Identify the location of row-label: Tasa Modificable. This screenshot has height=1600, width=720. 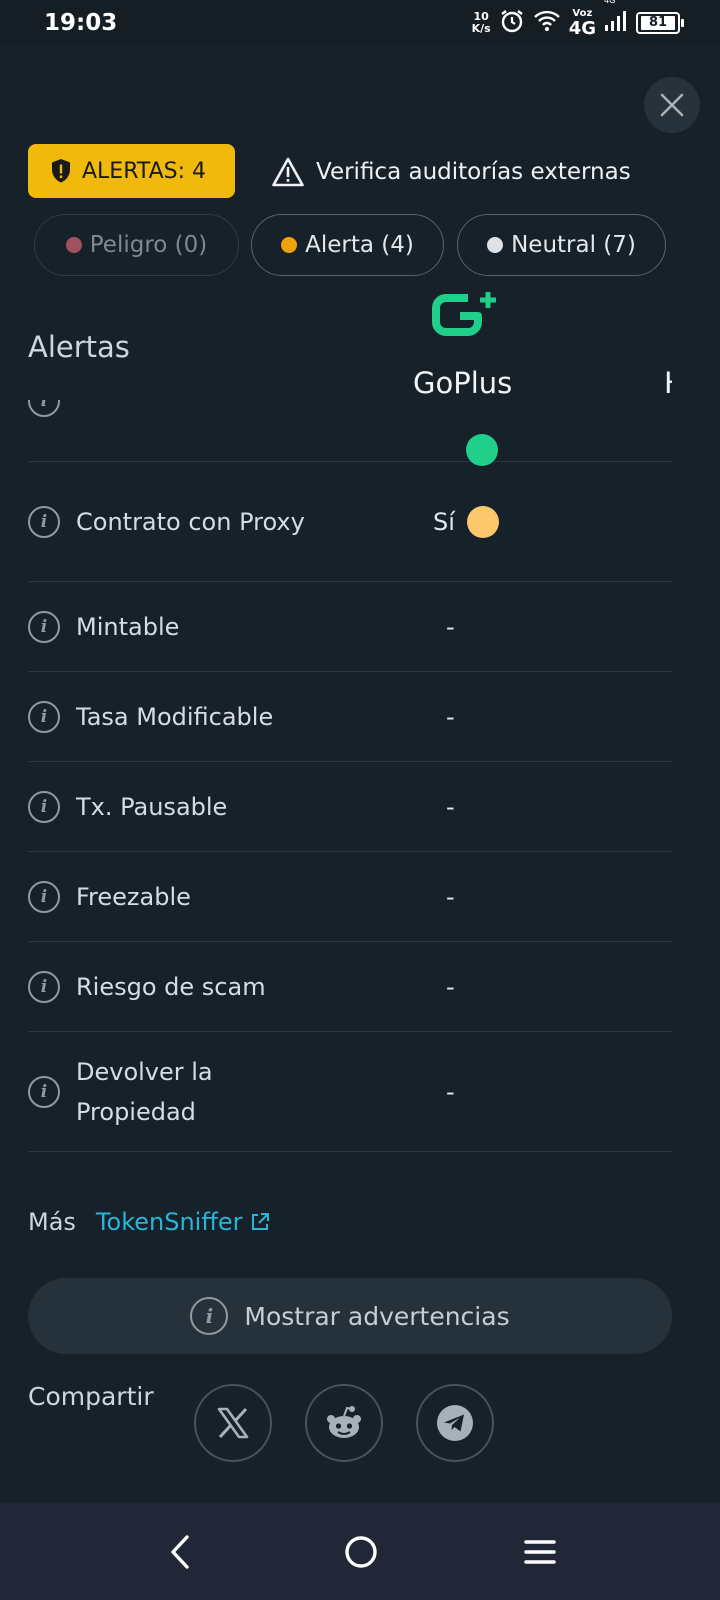
(175, 716).